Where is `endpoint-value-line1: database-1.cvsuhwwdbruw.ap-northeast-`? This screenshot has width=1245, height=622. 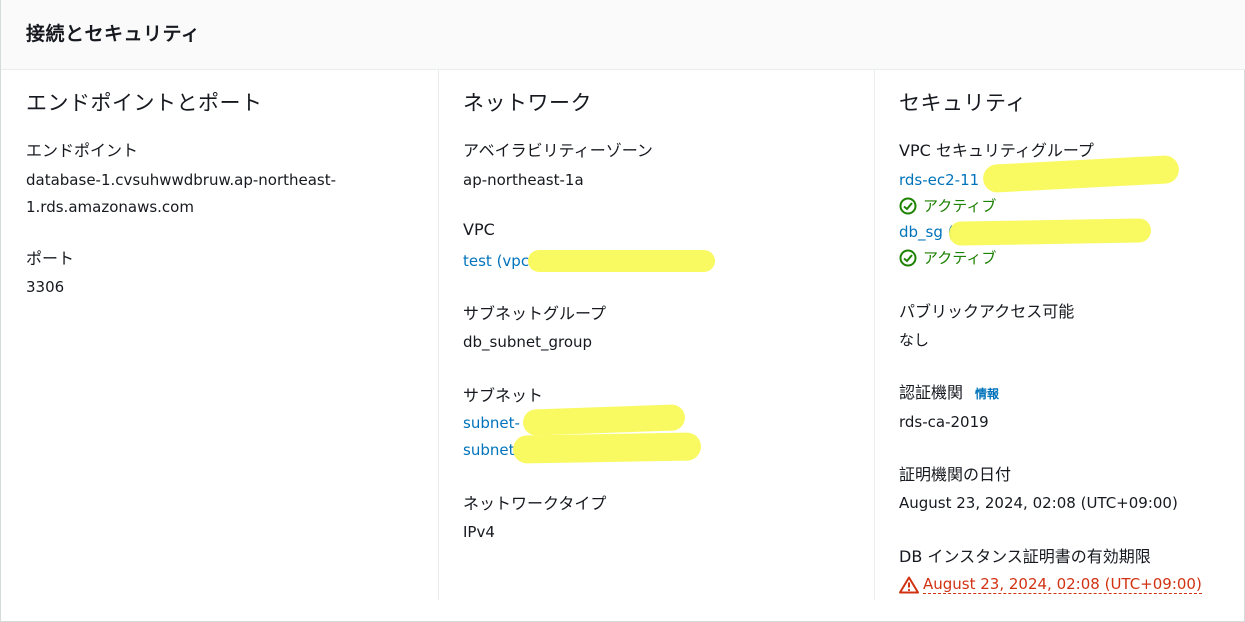
endpoint-value-line1: database-1.cvsuhwwdbruw.ap-northeast- is located at coordinates (181, 180).